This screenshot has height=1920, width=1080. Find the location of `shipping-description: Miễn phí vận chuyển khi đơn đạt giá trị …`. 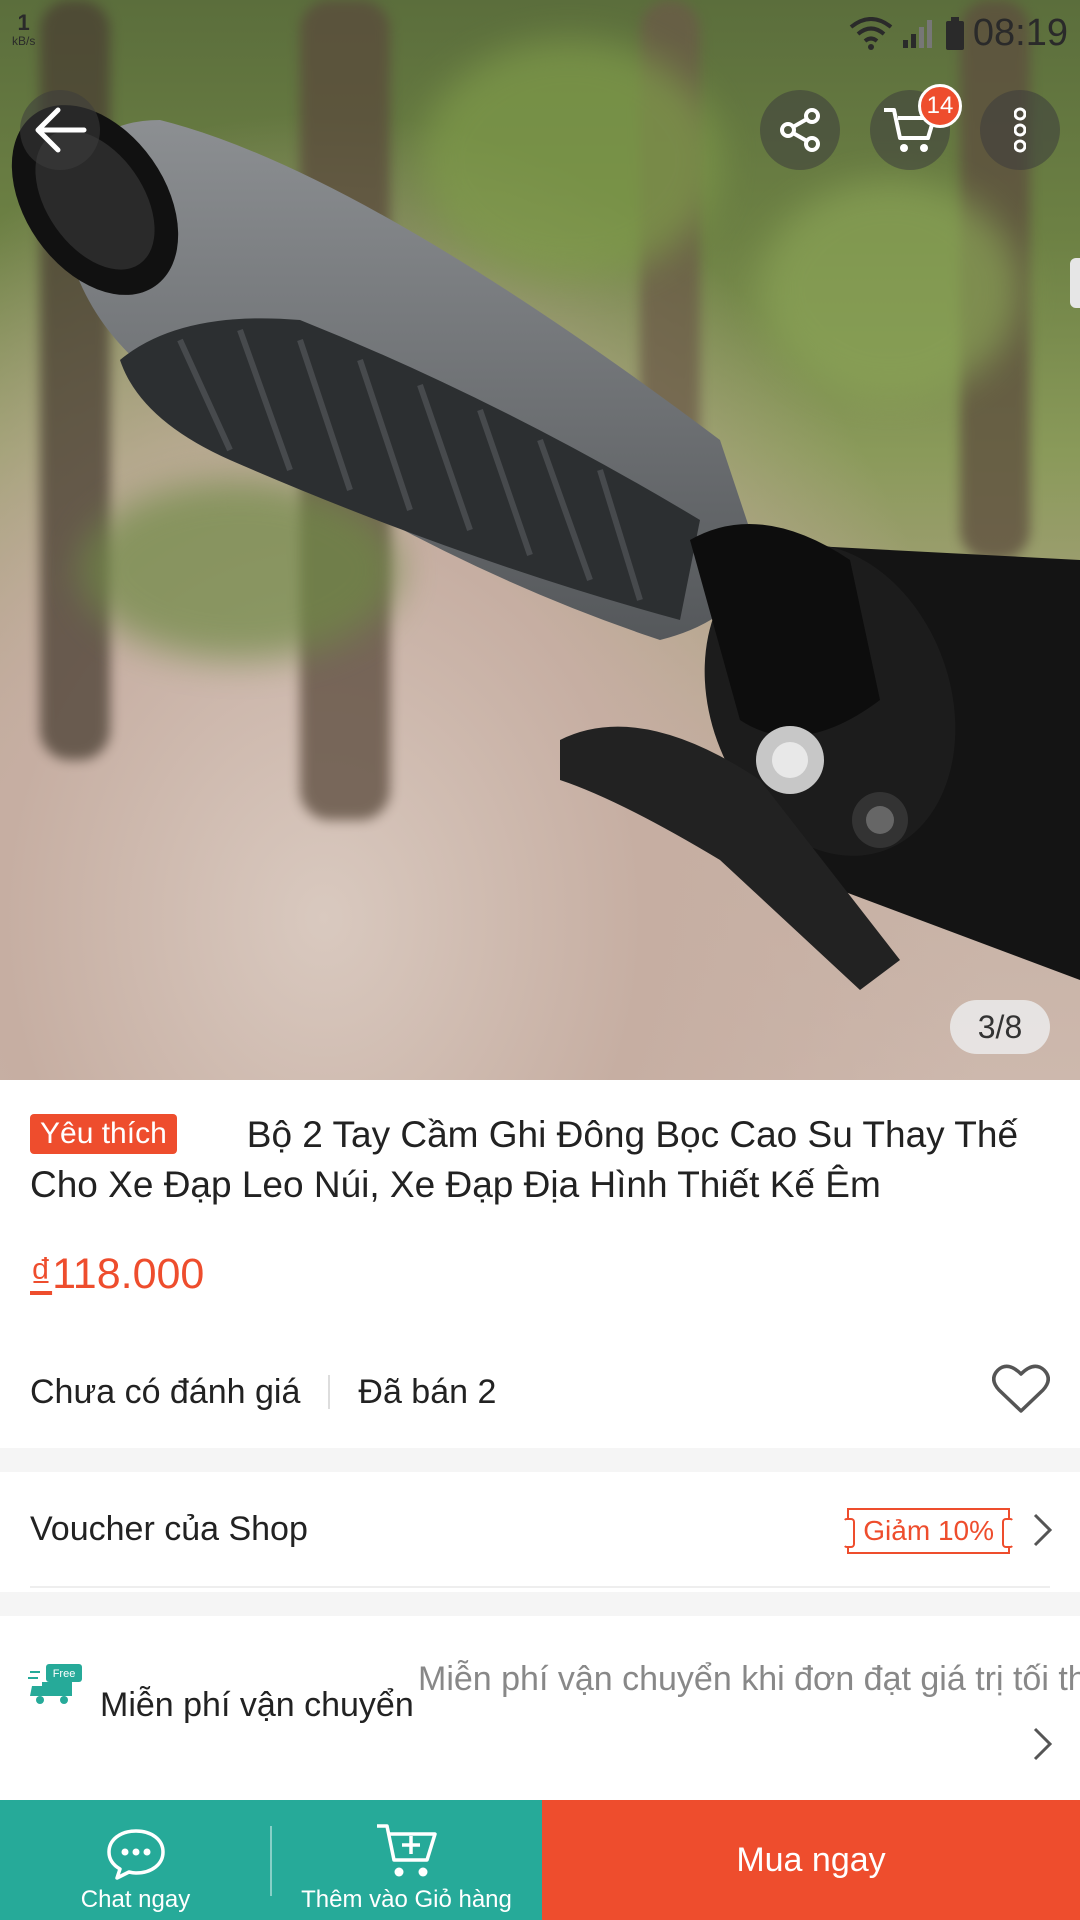

shipping-description: Miễn phí vận chuyển khi đơn đạt giá trị … is located at coordinates (749, 1679).